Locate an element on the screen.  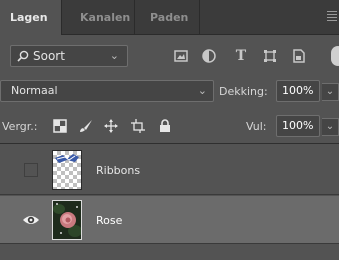
fill-label: Vul: is located at coordinates (256, 126).